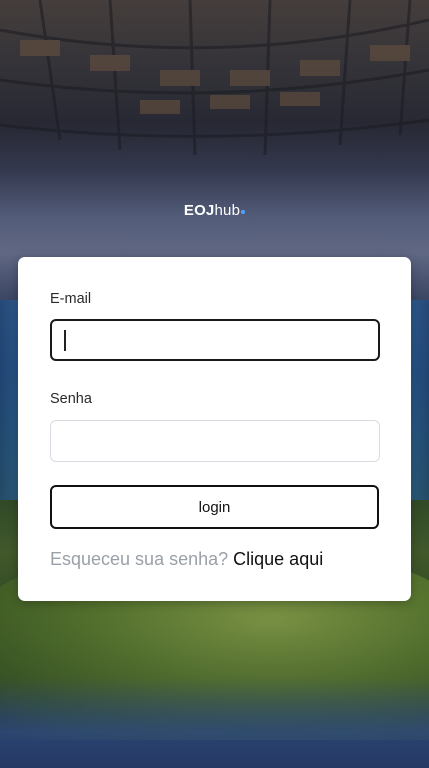 The height and width of the screenshot is (768, 429). Describe the element at coordinates (139, 559) in the screenshot. I see `forgot-password-text: Esqueceu sua senha?` at that location.